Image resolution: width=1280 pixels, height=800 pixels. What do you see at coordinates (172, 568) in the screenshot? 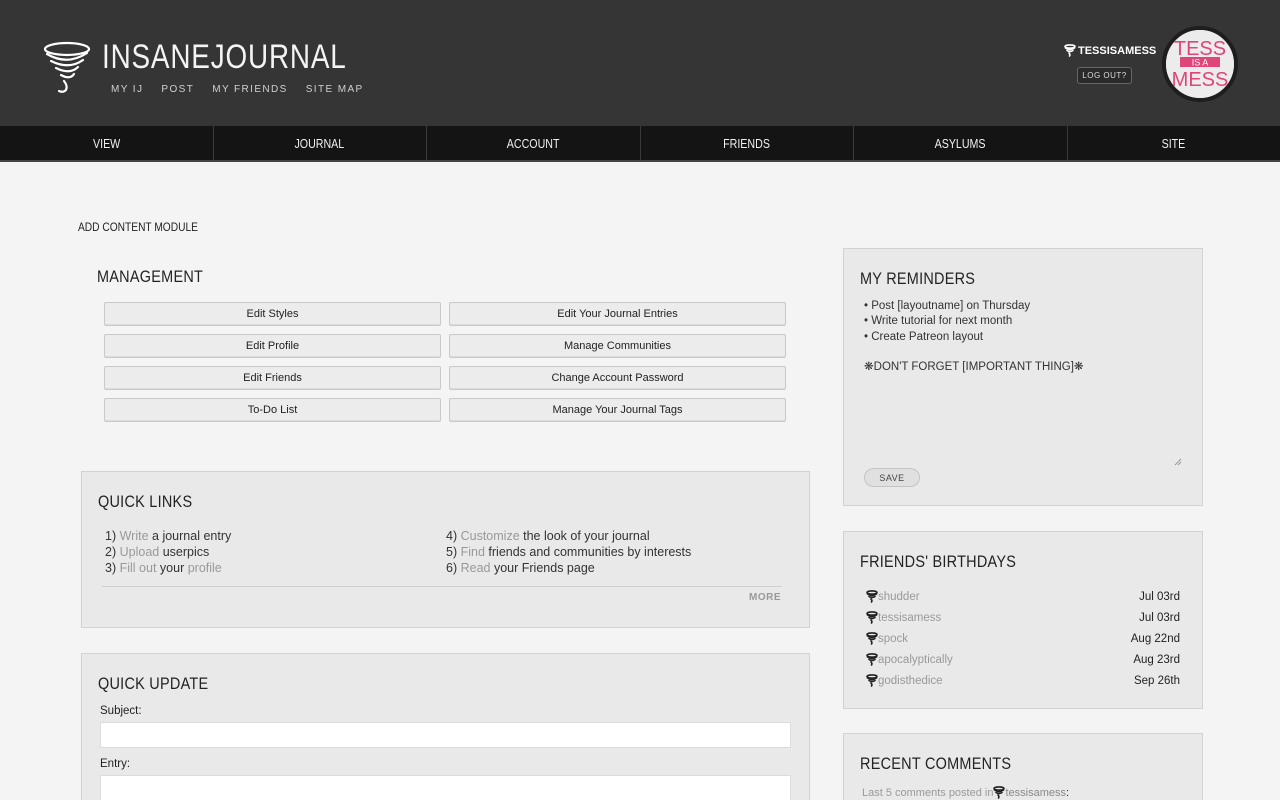
I see `quick-link-text: your` at bounding box center [172, 568].